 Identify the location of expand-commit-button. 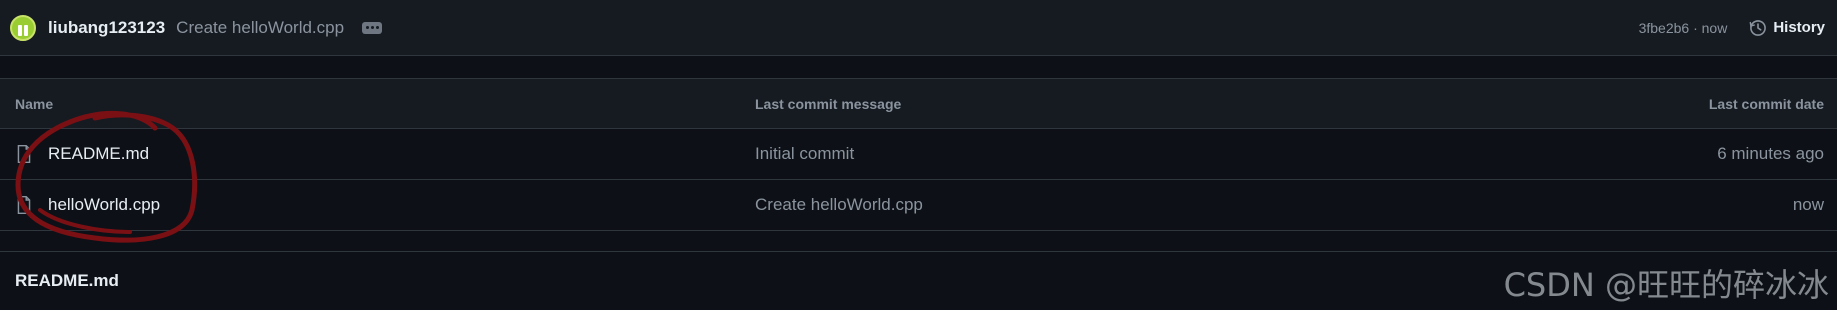
(372, 27).